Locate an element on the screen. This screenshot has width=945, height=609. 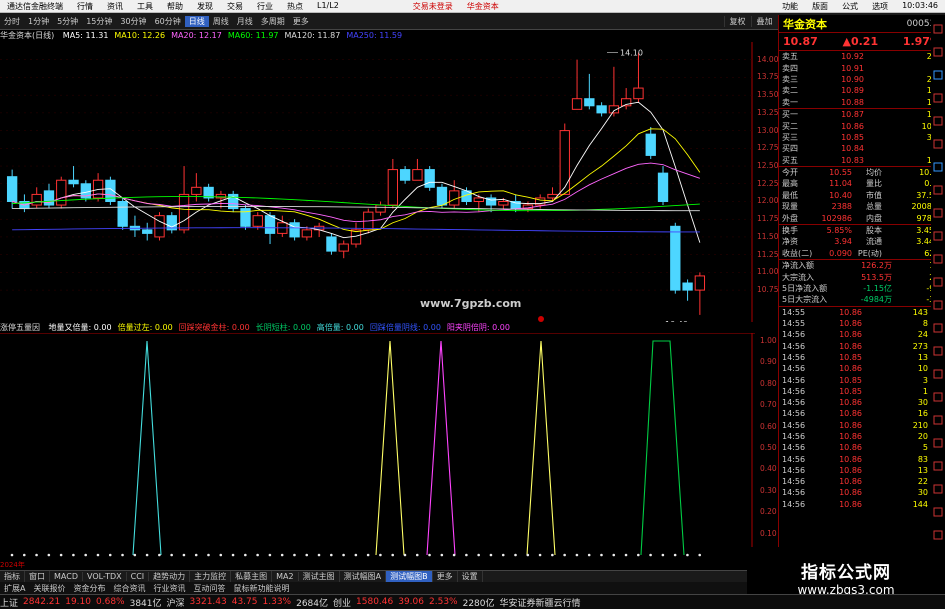
period-tab-3: 15分钟 is located at coordinates (99, 21).